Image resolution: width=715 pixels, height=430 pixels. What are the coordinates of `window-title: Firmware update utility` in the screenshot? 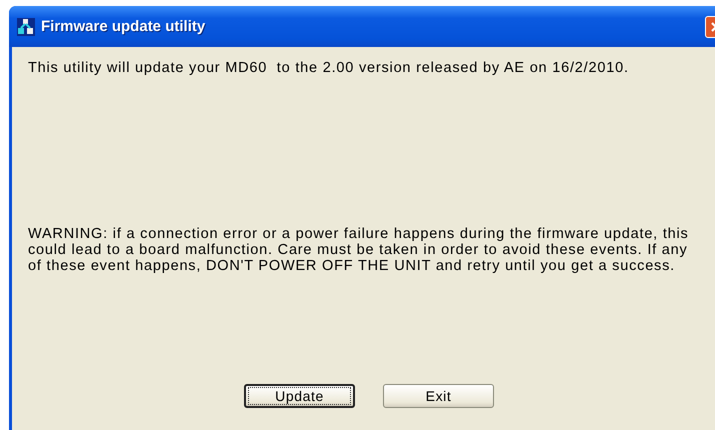 It's located at (123, 26).